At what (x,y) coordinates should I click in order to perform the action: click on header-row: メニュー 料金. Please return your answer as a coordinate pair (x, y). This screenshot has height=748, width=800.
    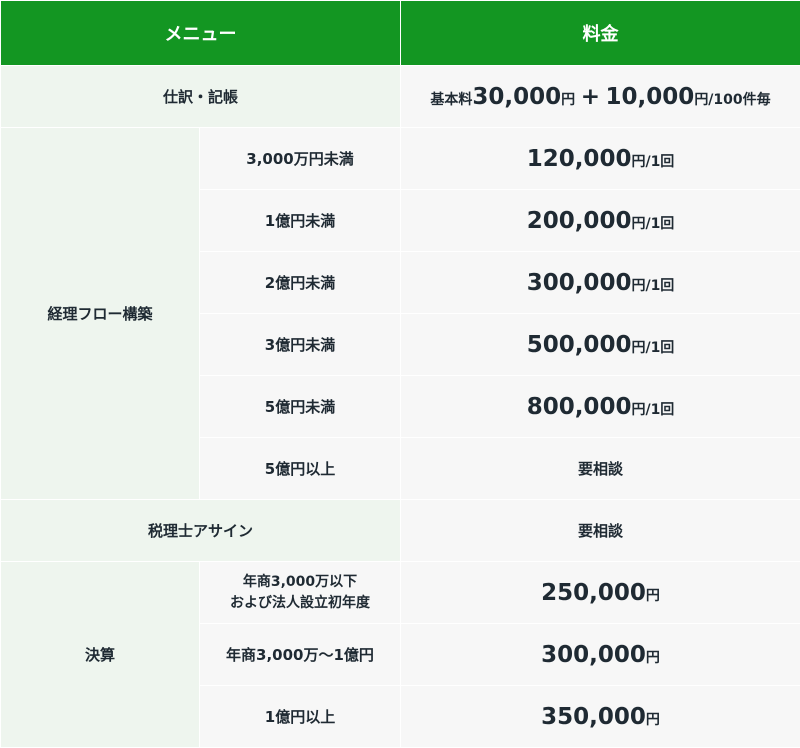
    Looking at the image, I should click on (400, 33).